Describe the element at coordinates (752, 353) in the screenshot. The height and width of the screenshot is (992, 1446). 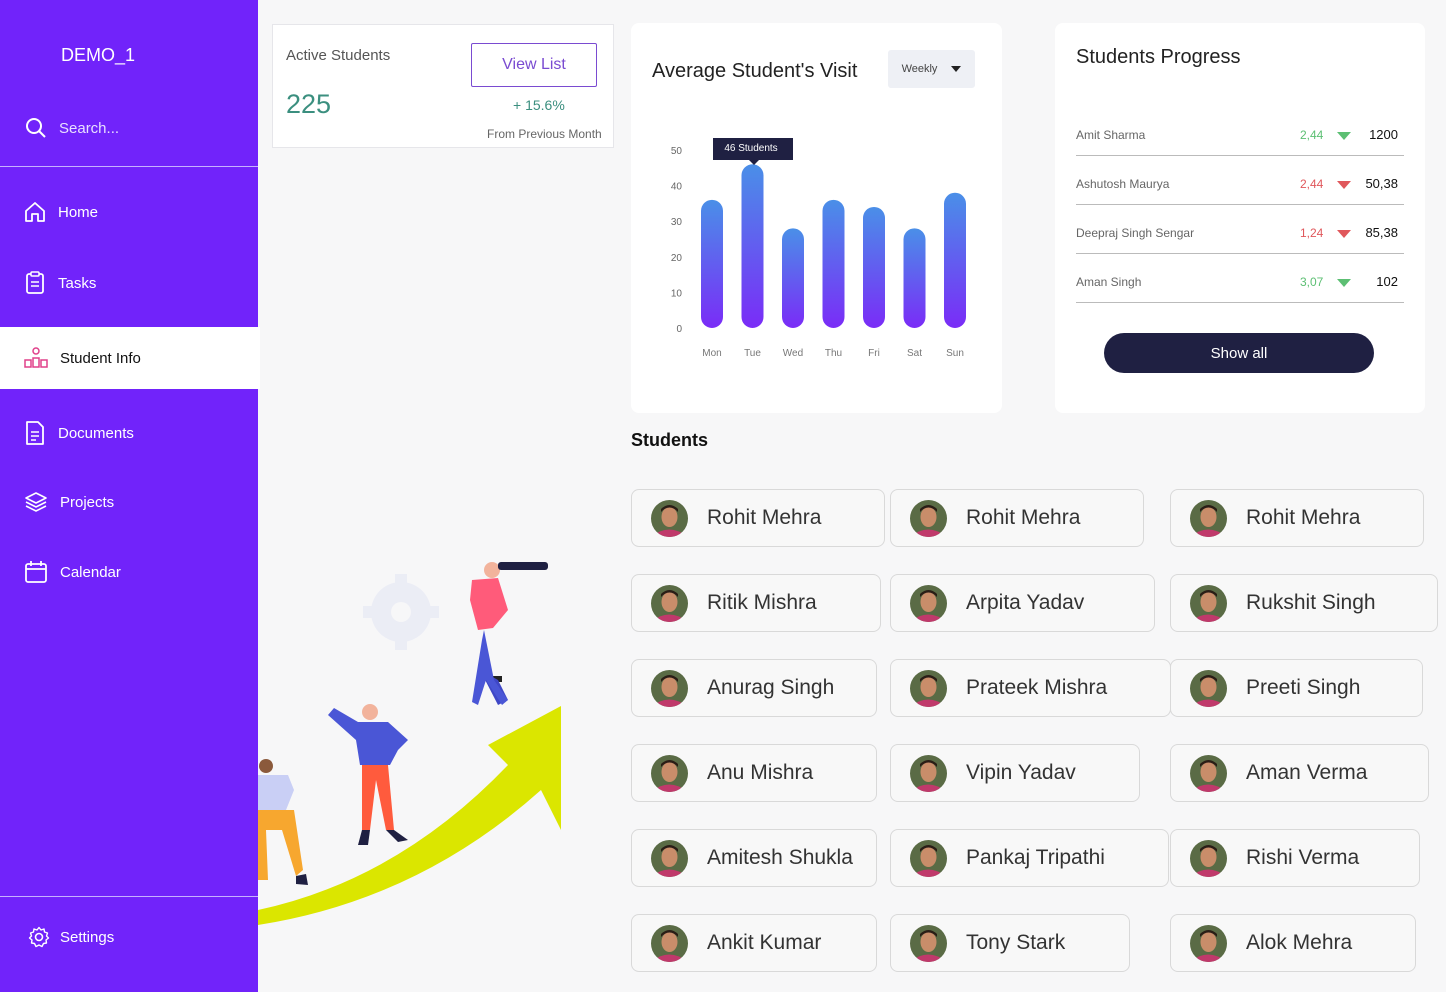
I see `x-tick-label: Tue` at that location.